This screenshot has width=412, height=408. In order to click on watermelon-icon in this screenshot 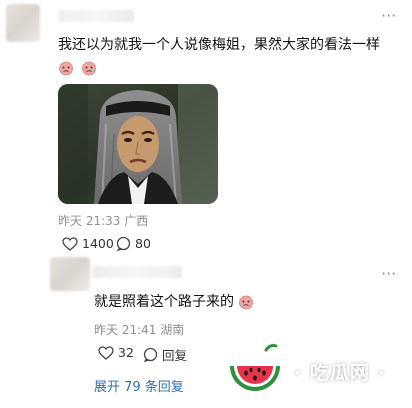, I will do `click(255, 367)`.